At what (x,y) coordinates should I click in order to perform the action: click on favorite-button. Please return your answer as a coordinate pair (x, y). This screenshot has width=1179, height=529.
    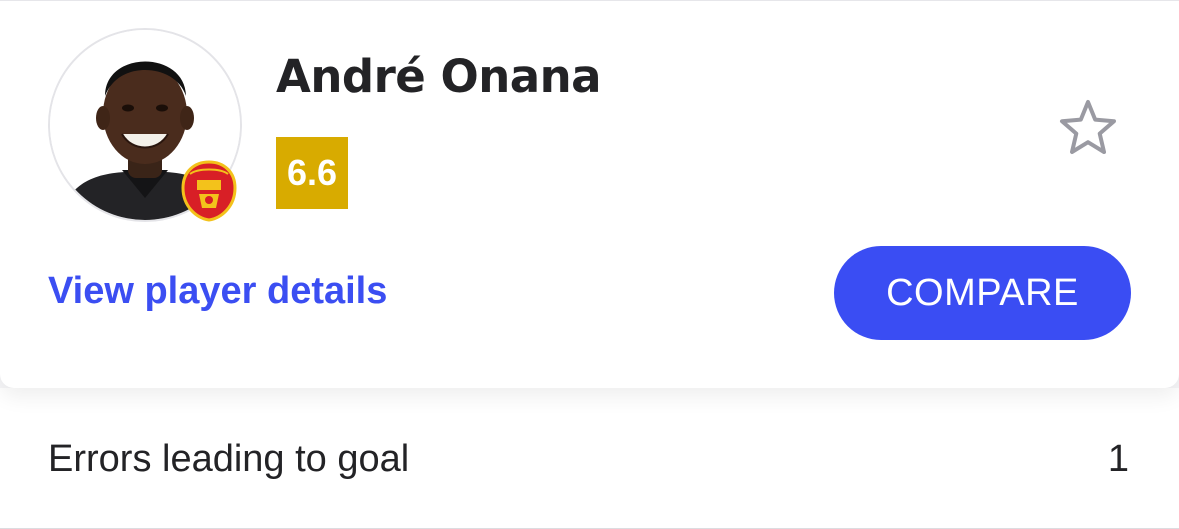
    Looking at the image, I should click on (1088, 128).